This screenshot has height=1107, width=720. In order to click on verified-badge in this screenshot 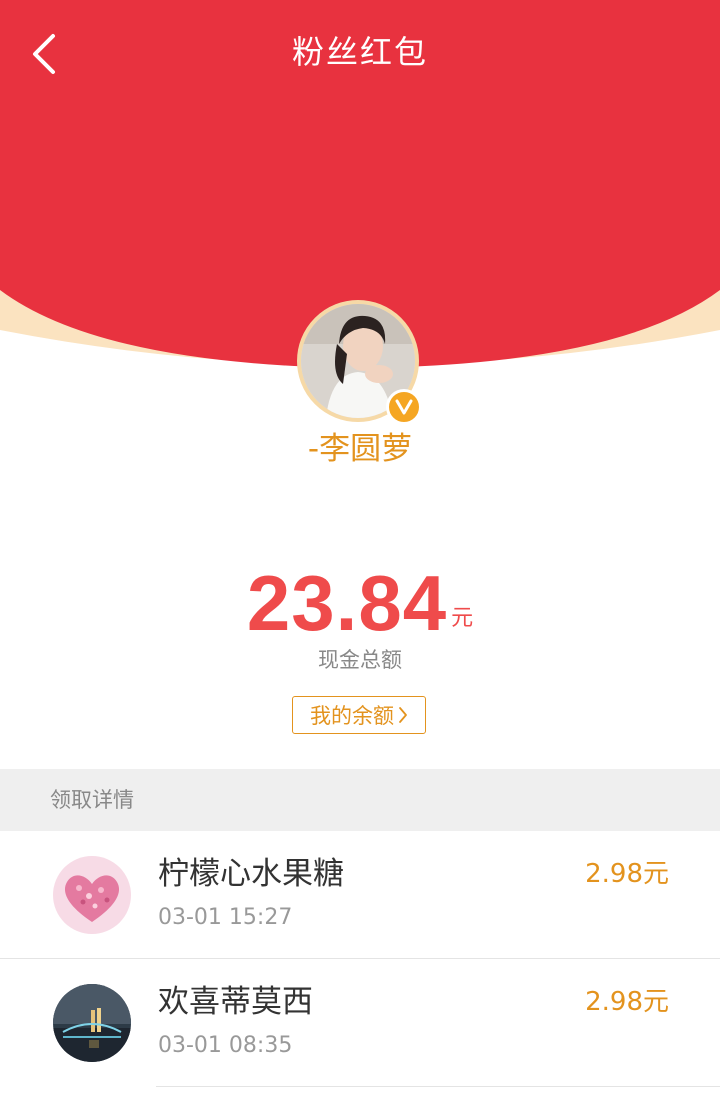, I will do `click(404, 407)`.